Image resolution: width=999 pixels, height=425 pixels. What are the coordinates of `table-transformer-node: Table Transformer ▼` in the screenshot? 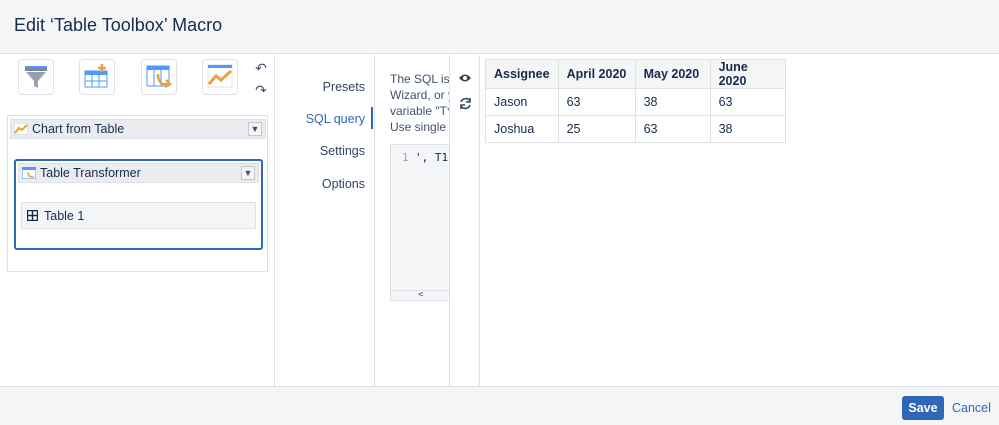 It's located at (138, 173).